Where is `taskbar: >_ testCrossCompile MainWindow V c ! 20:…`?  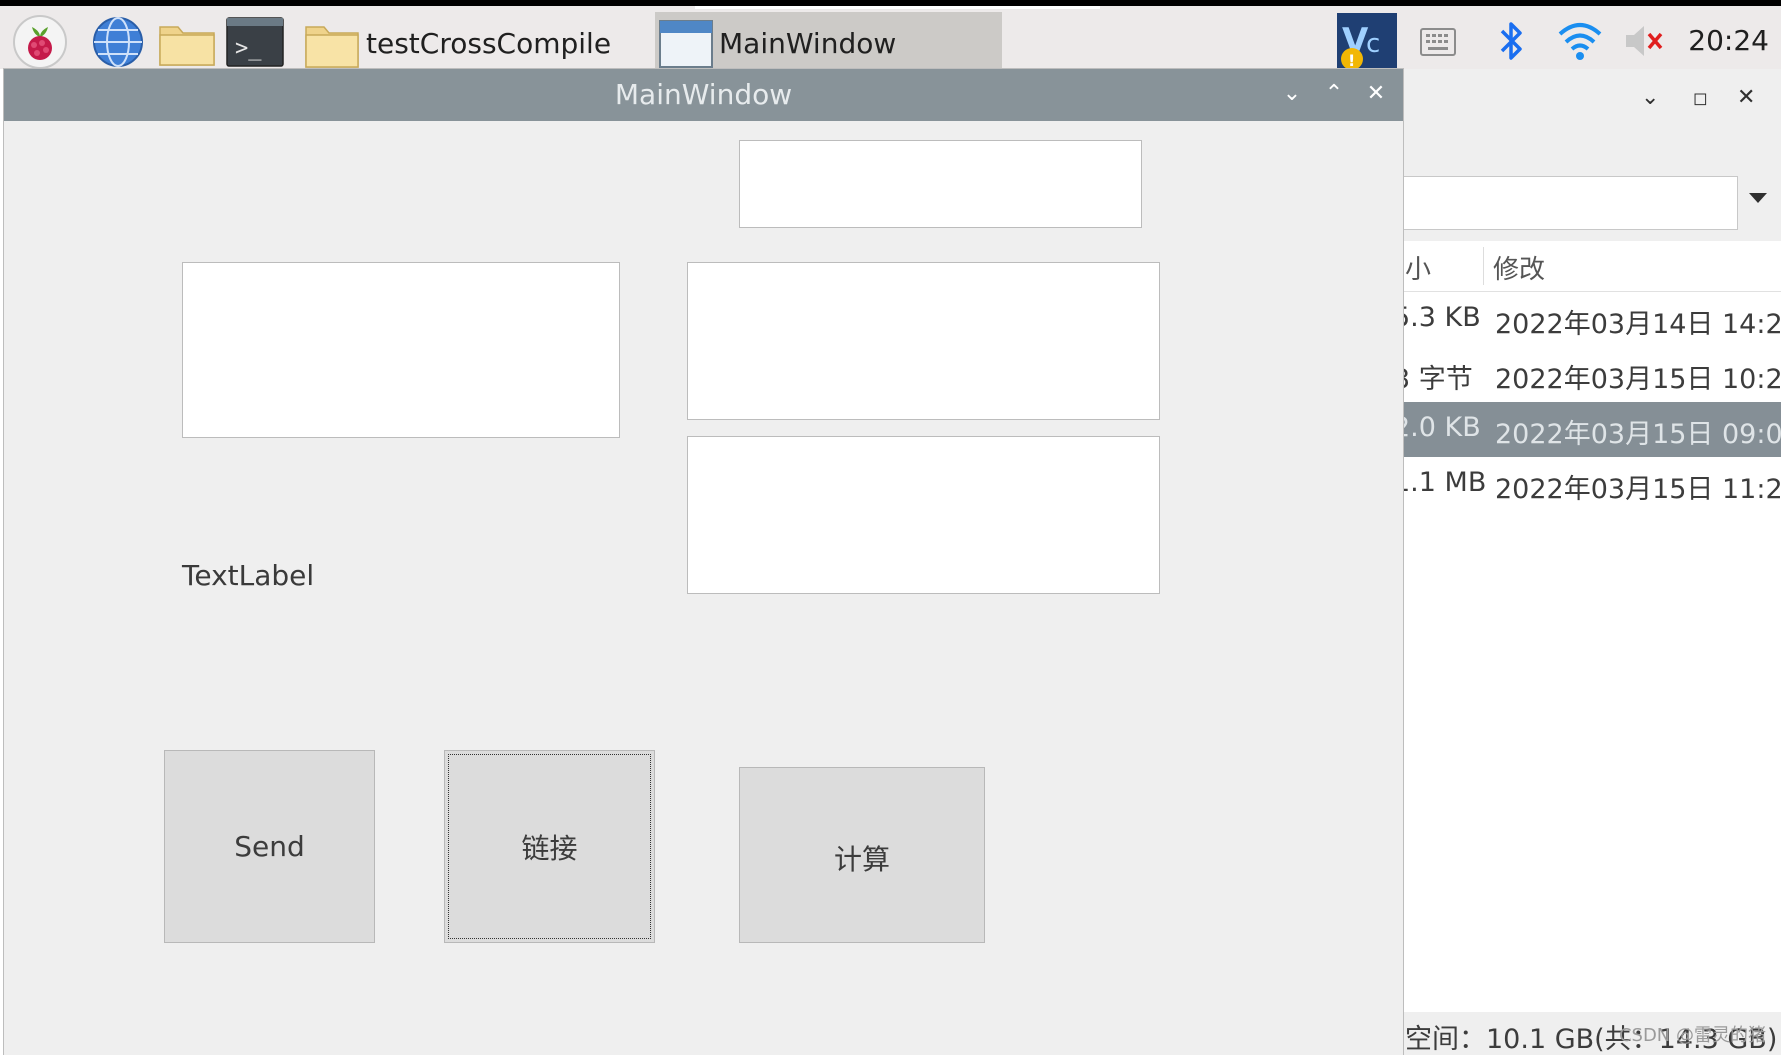
taskbar: >_ testCrossCompile MainWindow V c ! 20:… is located at coordinates (890, 37).